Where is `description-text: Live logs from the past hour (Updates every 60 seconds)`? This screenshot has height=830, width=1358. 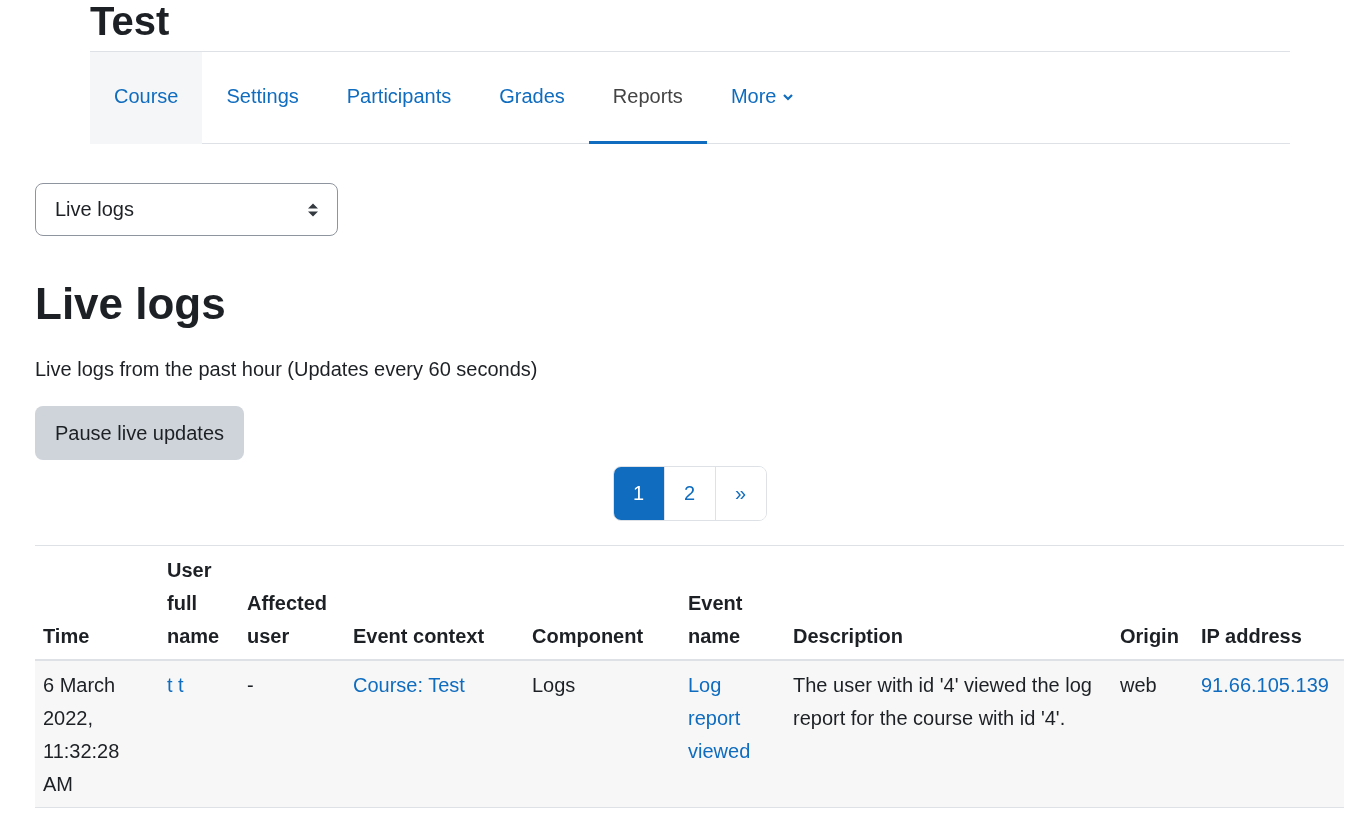
description-text: Live logs from the past hour (Updates every 60 seconds) is located at coordinates (287, 369).